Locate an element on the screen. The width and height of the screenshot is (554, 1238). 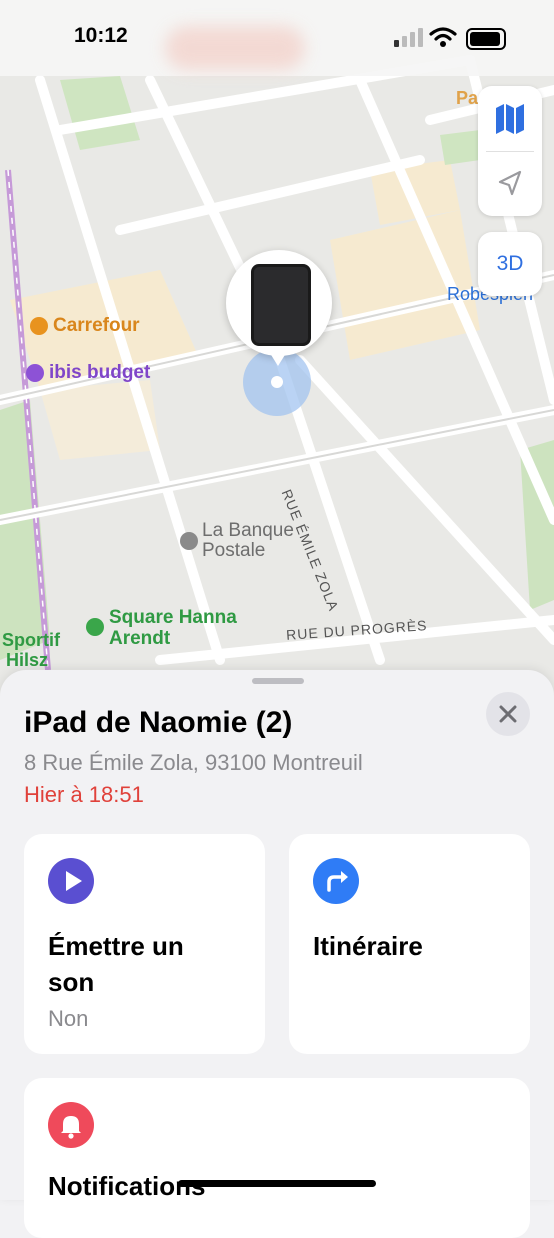
status-time: 10:12 is located at coordinates (101, 35).